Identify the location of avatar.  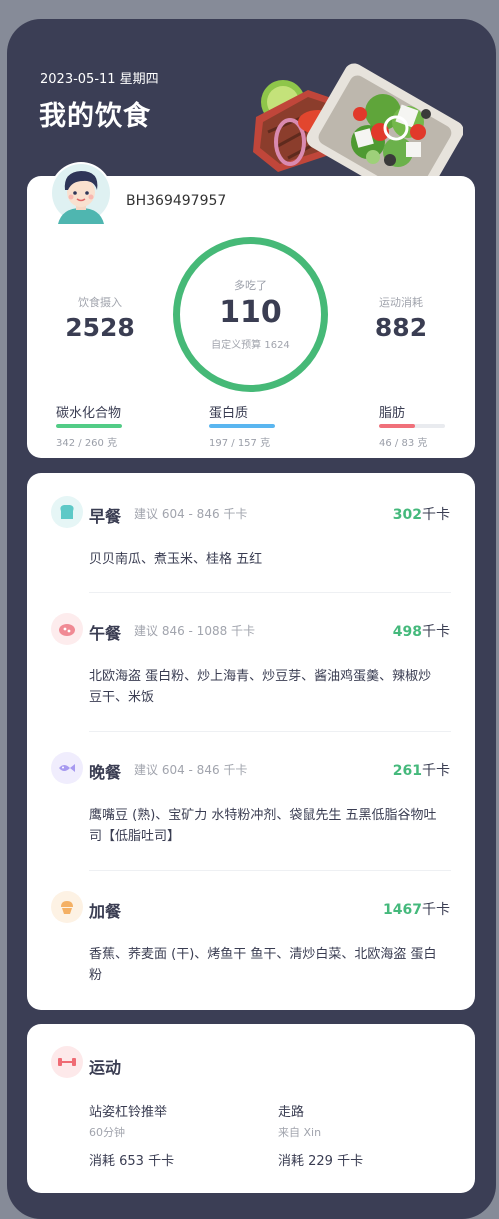
(81, 193).